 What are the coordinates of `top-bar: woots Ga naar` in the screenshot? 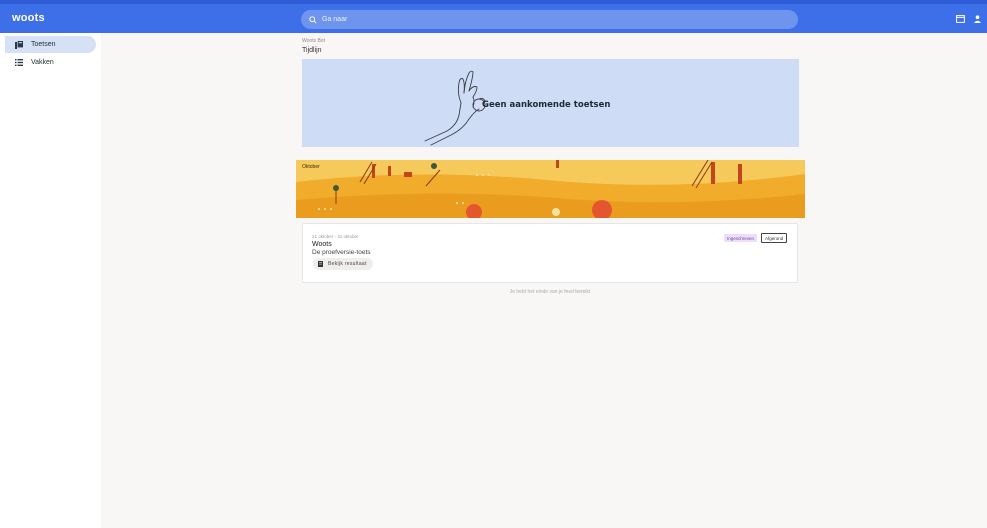 It's located at (493, 16).